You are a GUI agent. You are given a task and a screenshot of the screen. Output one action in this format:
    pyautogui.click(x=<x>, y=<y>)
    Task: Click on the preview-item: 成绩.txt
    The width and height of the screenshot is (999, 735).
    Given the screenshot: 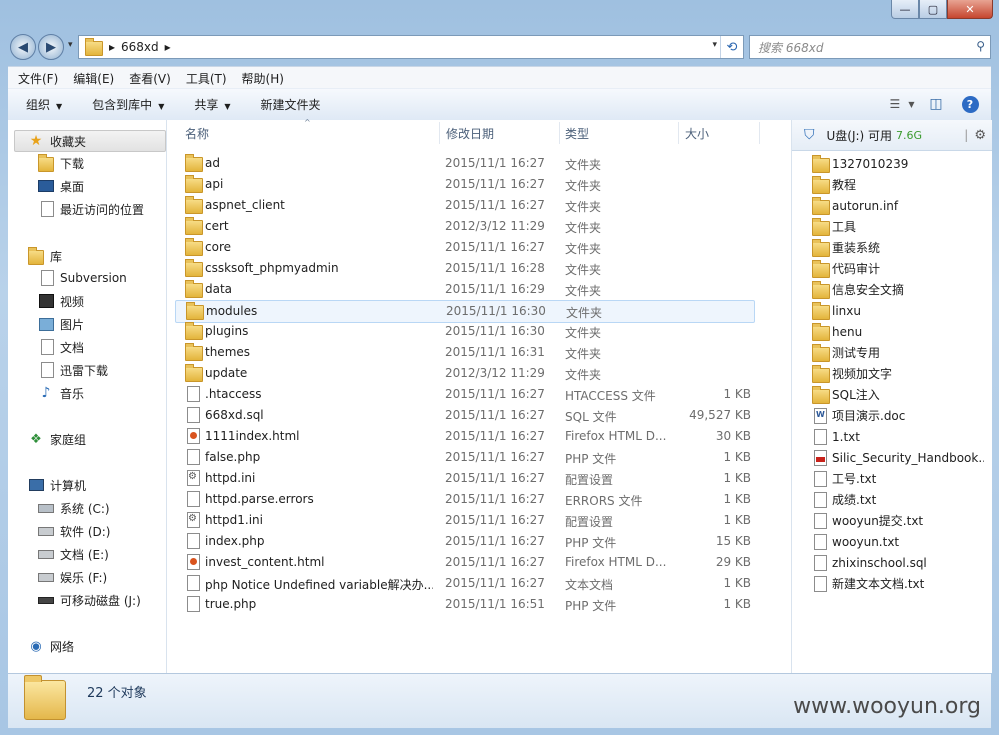 What is the action you would take?
    pyautogui.click(x=898, y=499)
    